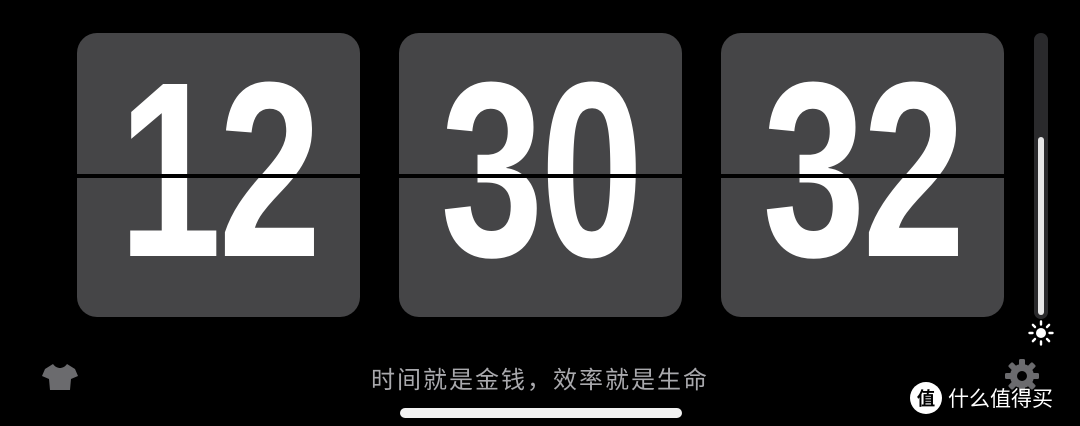 The width and height of the screenshot is (1080, 426). I want to click on brightness-fill, so click(1041, 226).